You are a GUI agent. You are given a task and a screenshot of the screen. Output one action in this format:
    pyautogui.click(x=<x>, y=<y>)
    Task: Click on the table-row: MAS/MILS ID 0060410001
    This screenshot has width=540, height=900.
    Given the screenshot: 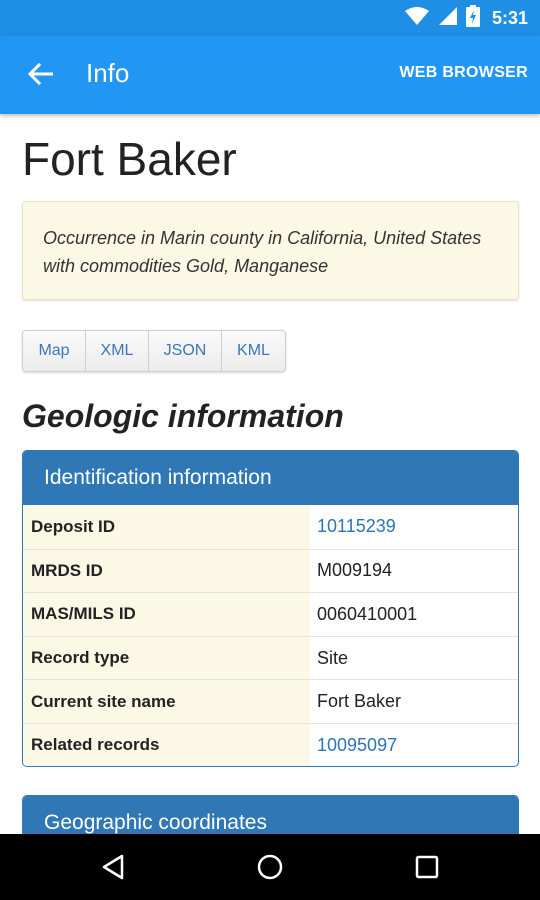 What is the action you would take?
    pyautogui.click(x=270, y=614)
    